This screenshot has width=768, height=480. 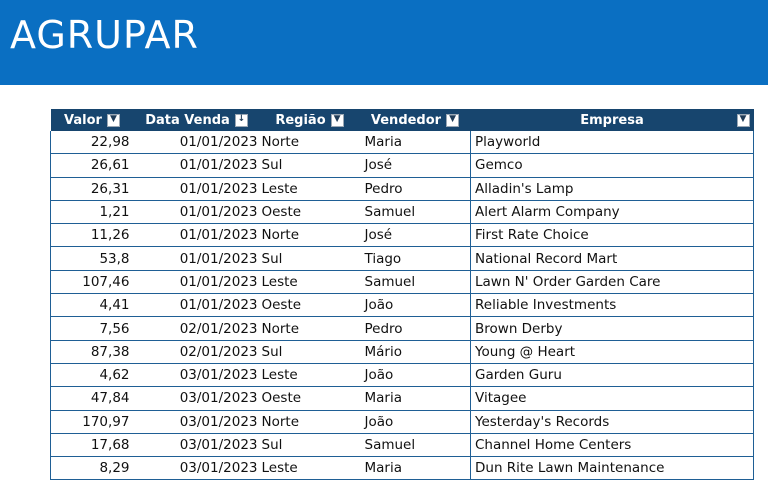 I want to click on cell-vendedor: Tiago, so click(x=415, y=258).